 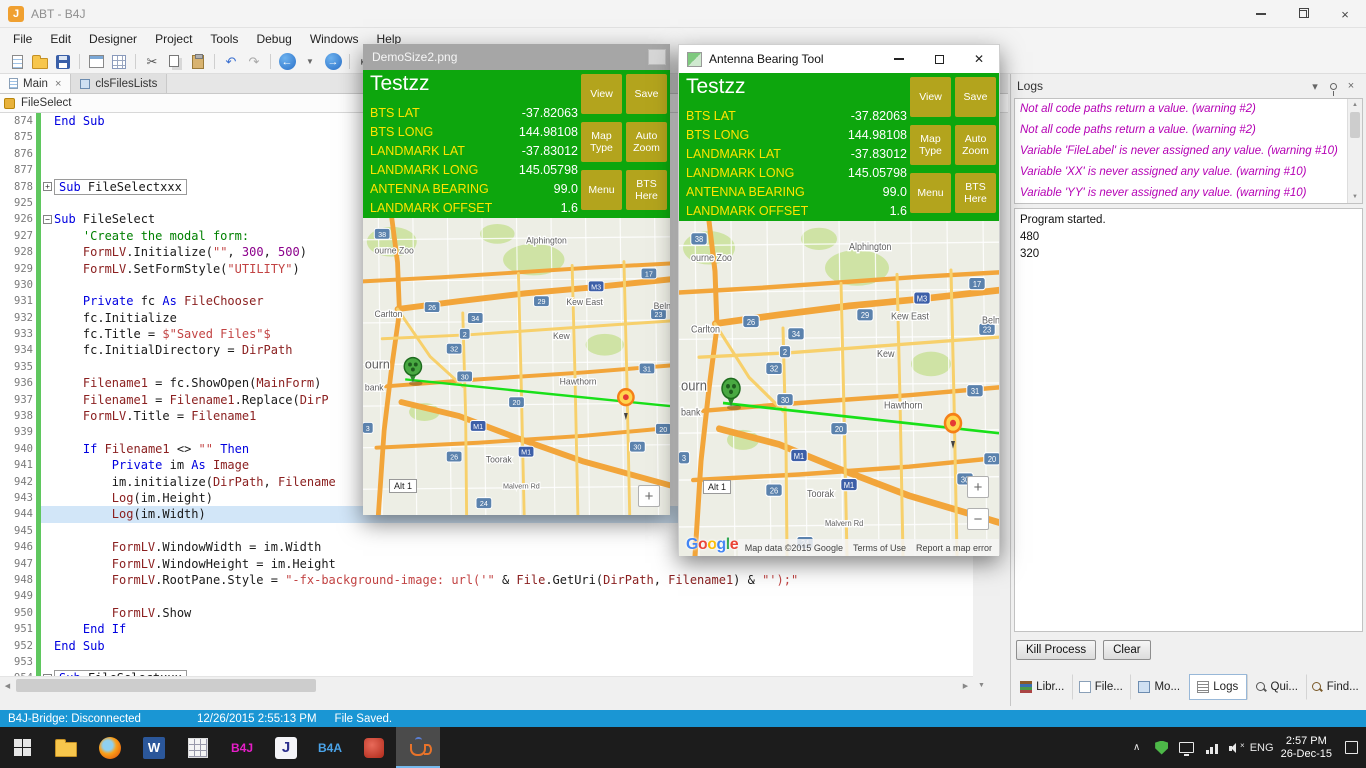 I want to click on code-line: 950 FormLV.Show, so click(x=495, y=613).